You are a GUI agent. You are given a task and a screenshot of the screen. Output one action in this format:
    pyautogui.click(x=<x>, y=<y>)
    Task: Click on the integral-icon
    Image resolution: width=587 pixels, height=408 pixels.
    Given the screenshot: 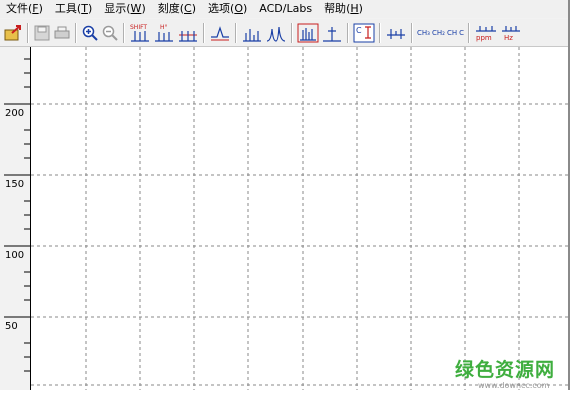 What is the action you would take?
    pyautogui.click(x=332, y=34)
    